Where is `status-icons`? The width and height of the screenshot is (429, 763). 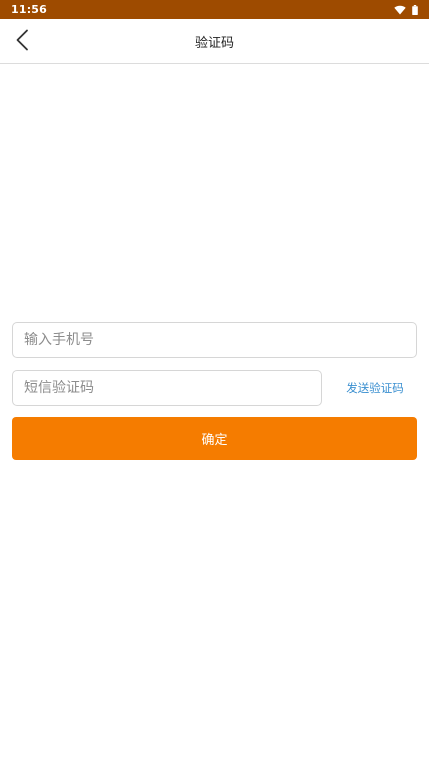 status-icons is located at coordinates (406, 9).